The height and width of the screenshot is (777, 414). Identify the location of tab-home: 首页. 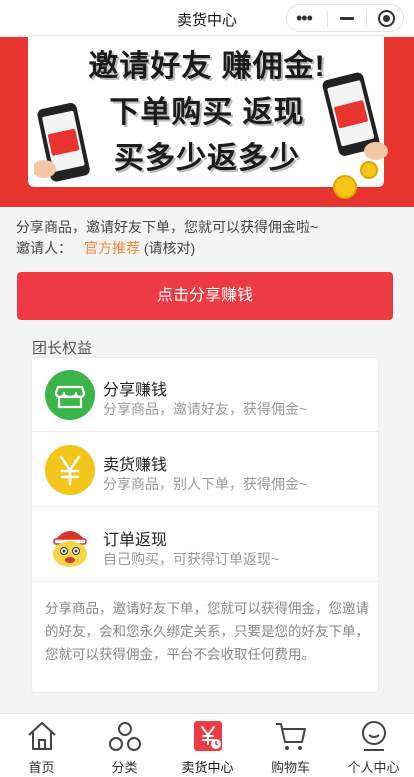
(41, 745).